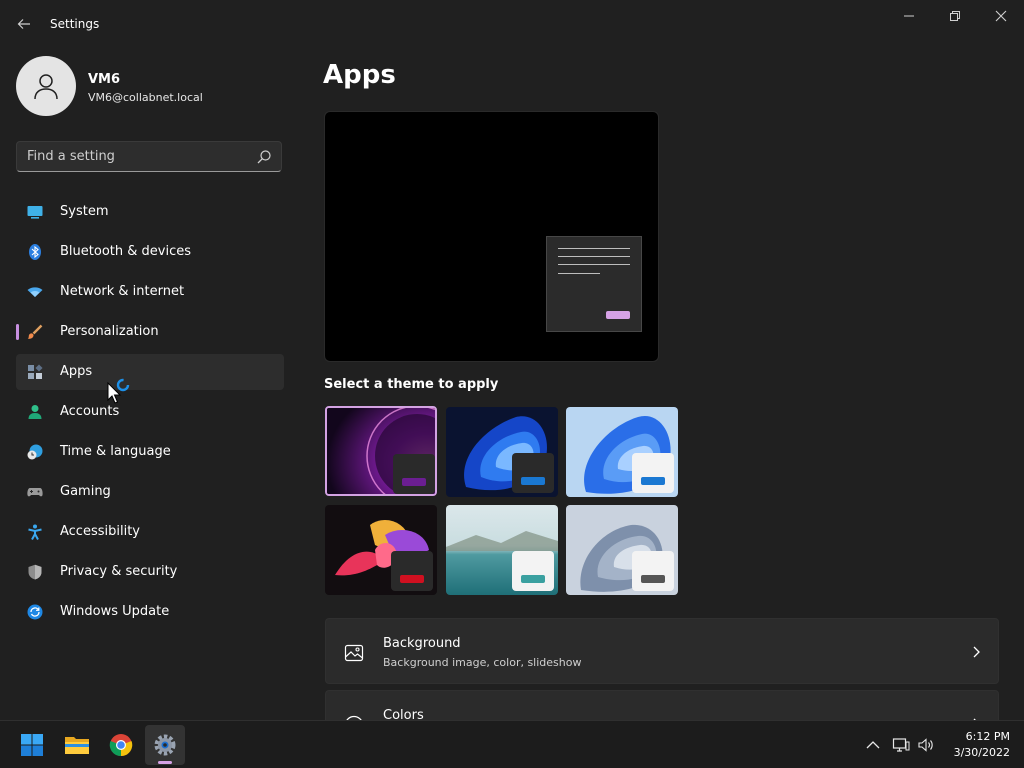  I want to click on sidebar-item-gaming: Gaming, so click(150, 492).